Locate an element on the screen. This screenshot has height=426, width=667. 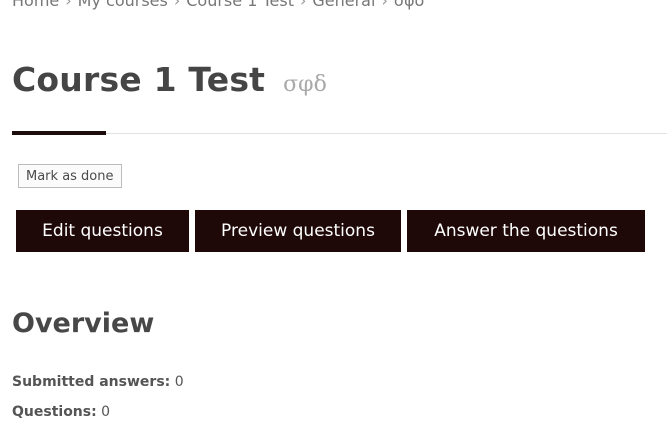
page-header: Course 1 Test σφδ is located at coordinates (169, 84).